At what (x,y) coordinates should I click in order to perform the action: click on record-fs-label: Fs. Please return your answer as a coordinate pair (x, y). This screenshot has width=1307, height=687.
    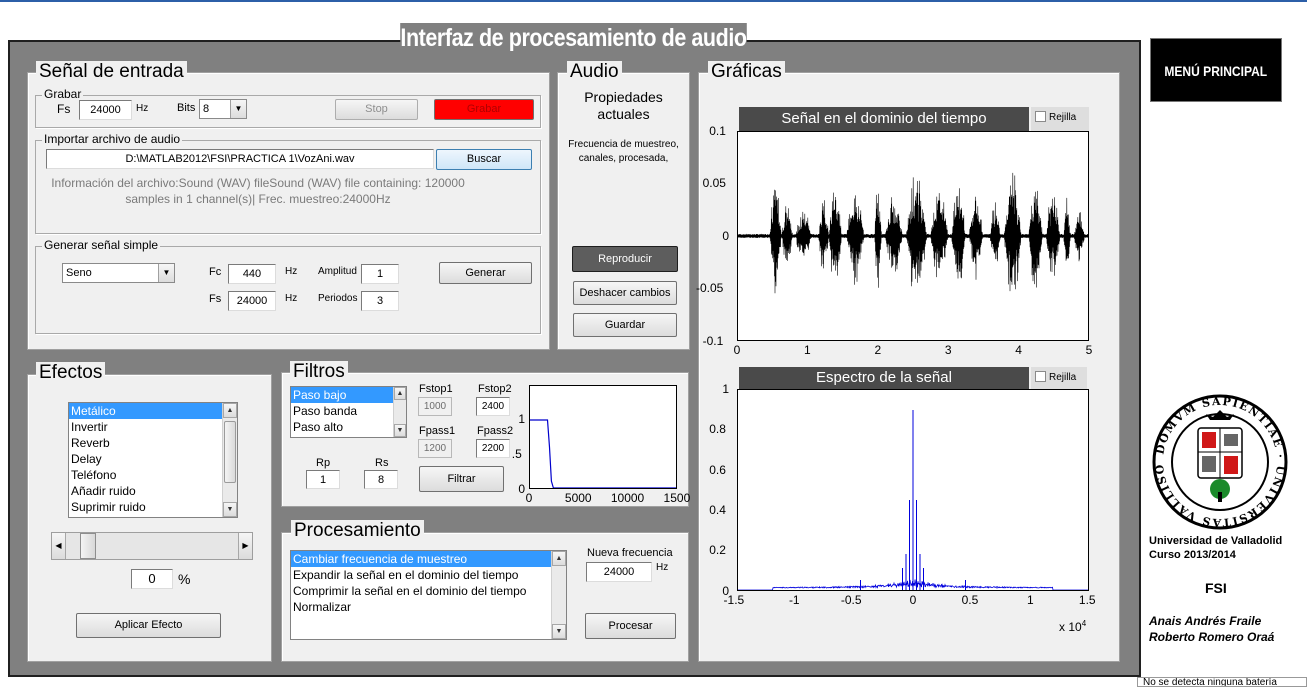
    Looking at the image, I should click on (64, 109).